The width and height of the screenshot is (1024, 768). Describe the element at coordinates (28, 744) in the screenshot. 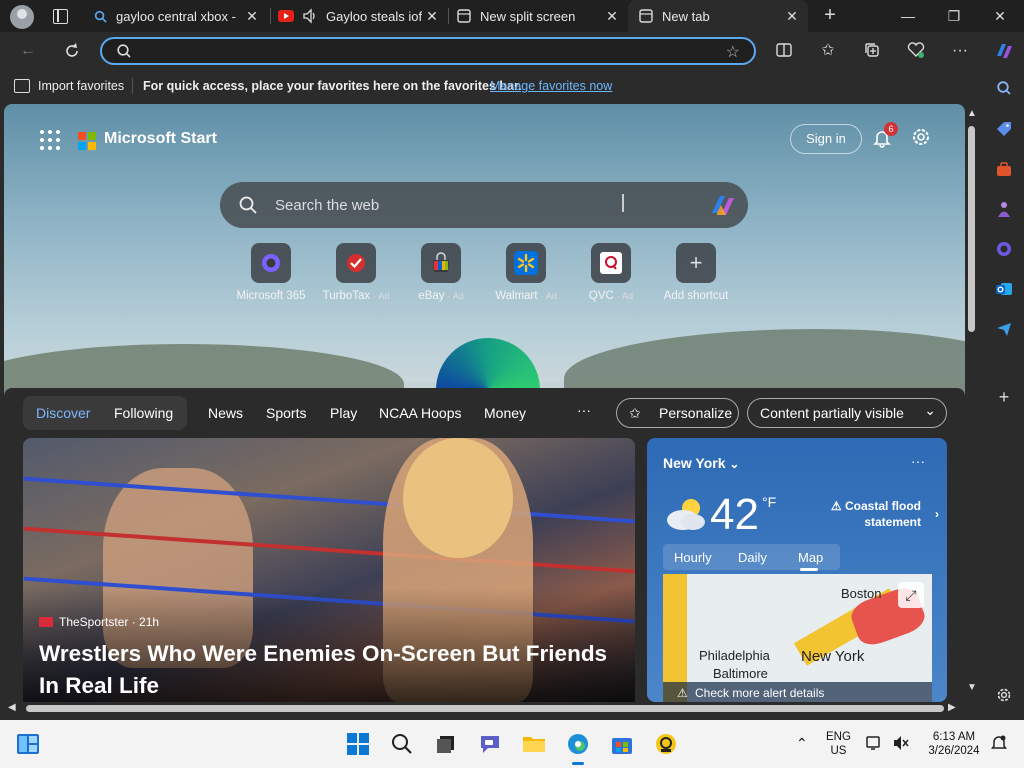

I see `widgets-icon` at that location.